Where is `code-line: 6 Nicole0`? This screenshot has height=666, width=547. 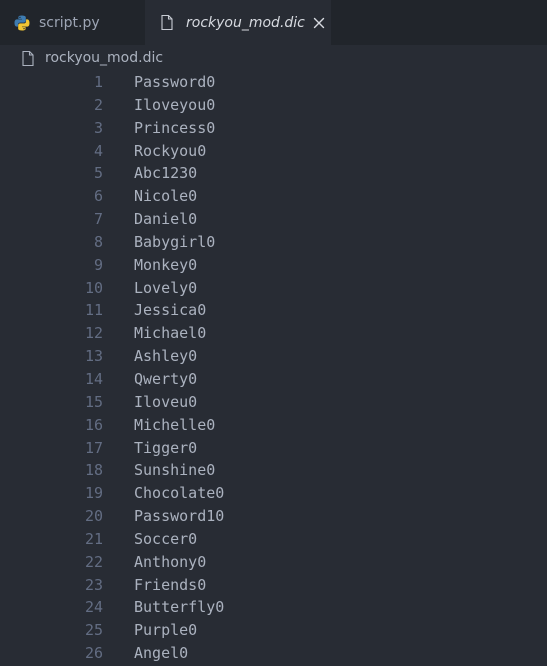 code-line: 6 Nicole0 is located at coordinates (273, 196).